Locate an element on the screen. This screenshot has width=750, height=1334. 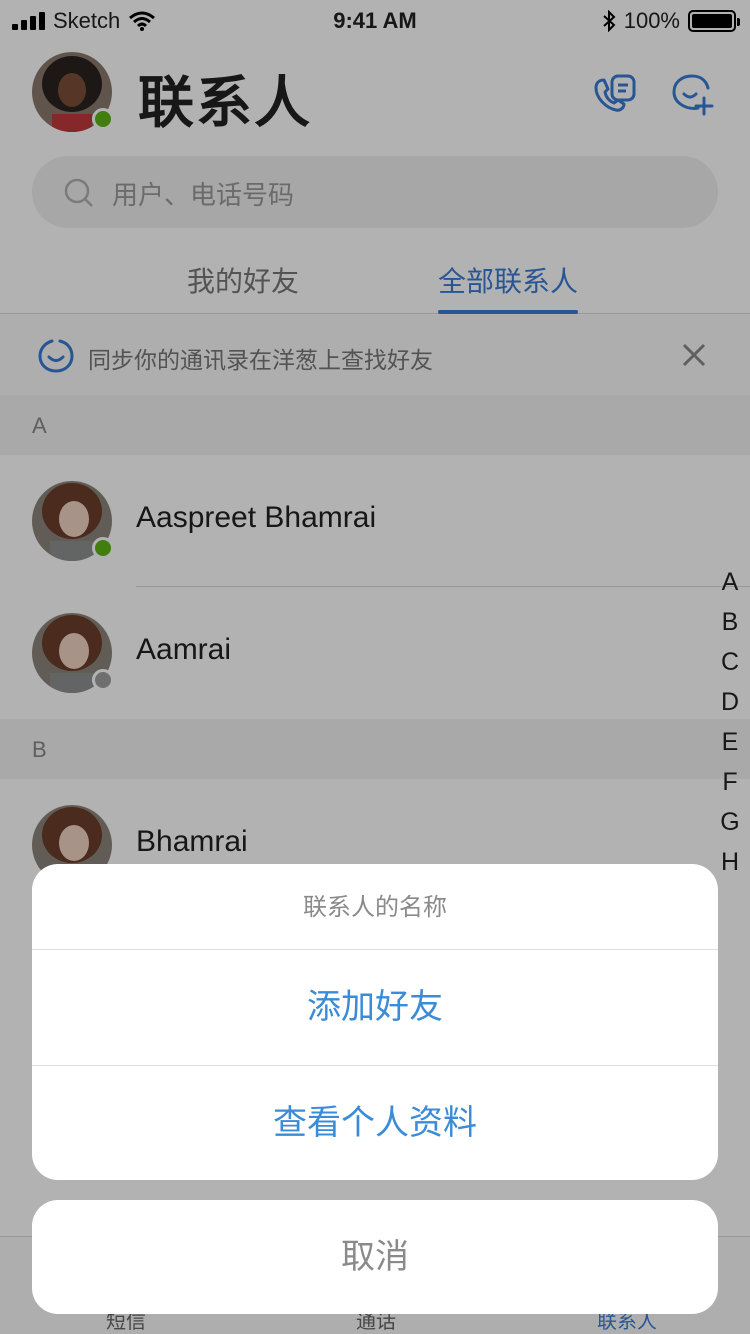
view-profile-button: 查看个人资料 is located at coordinates (375, 1122).